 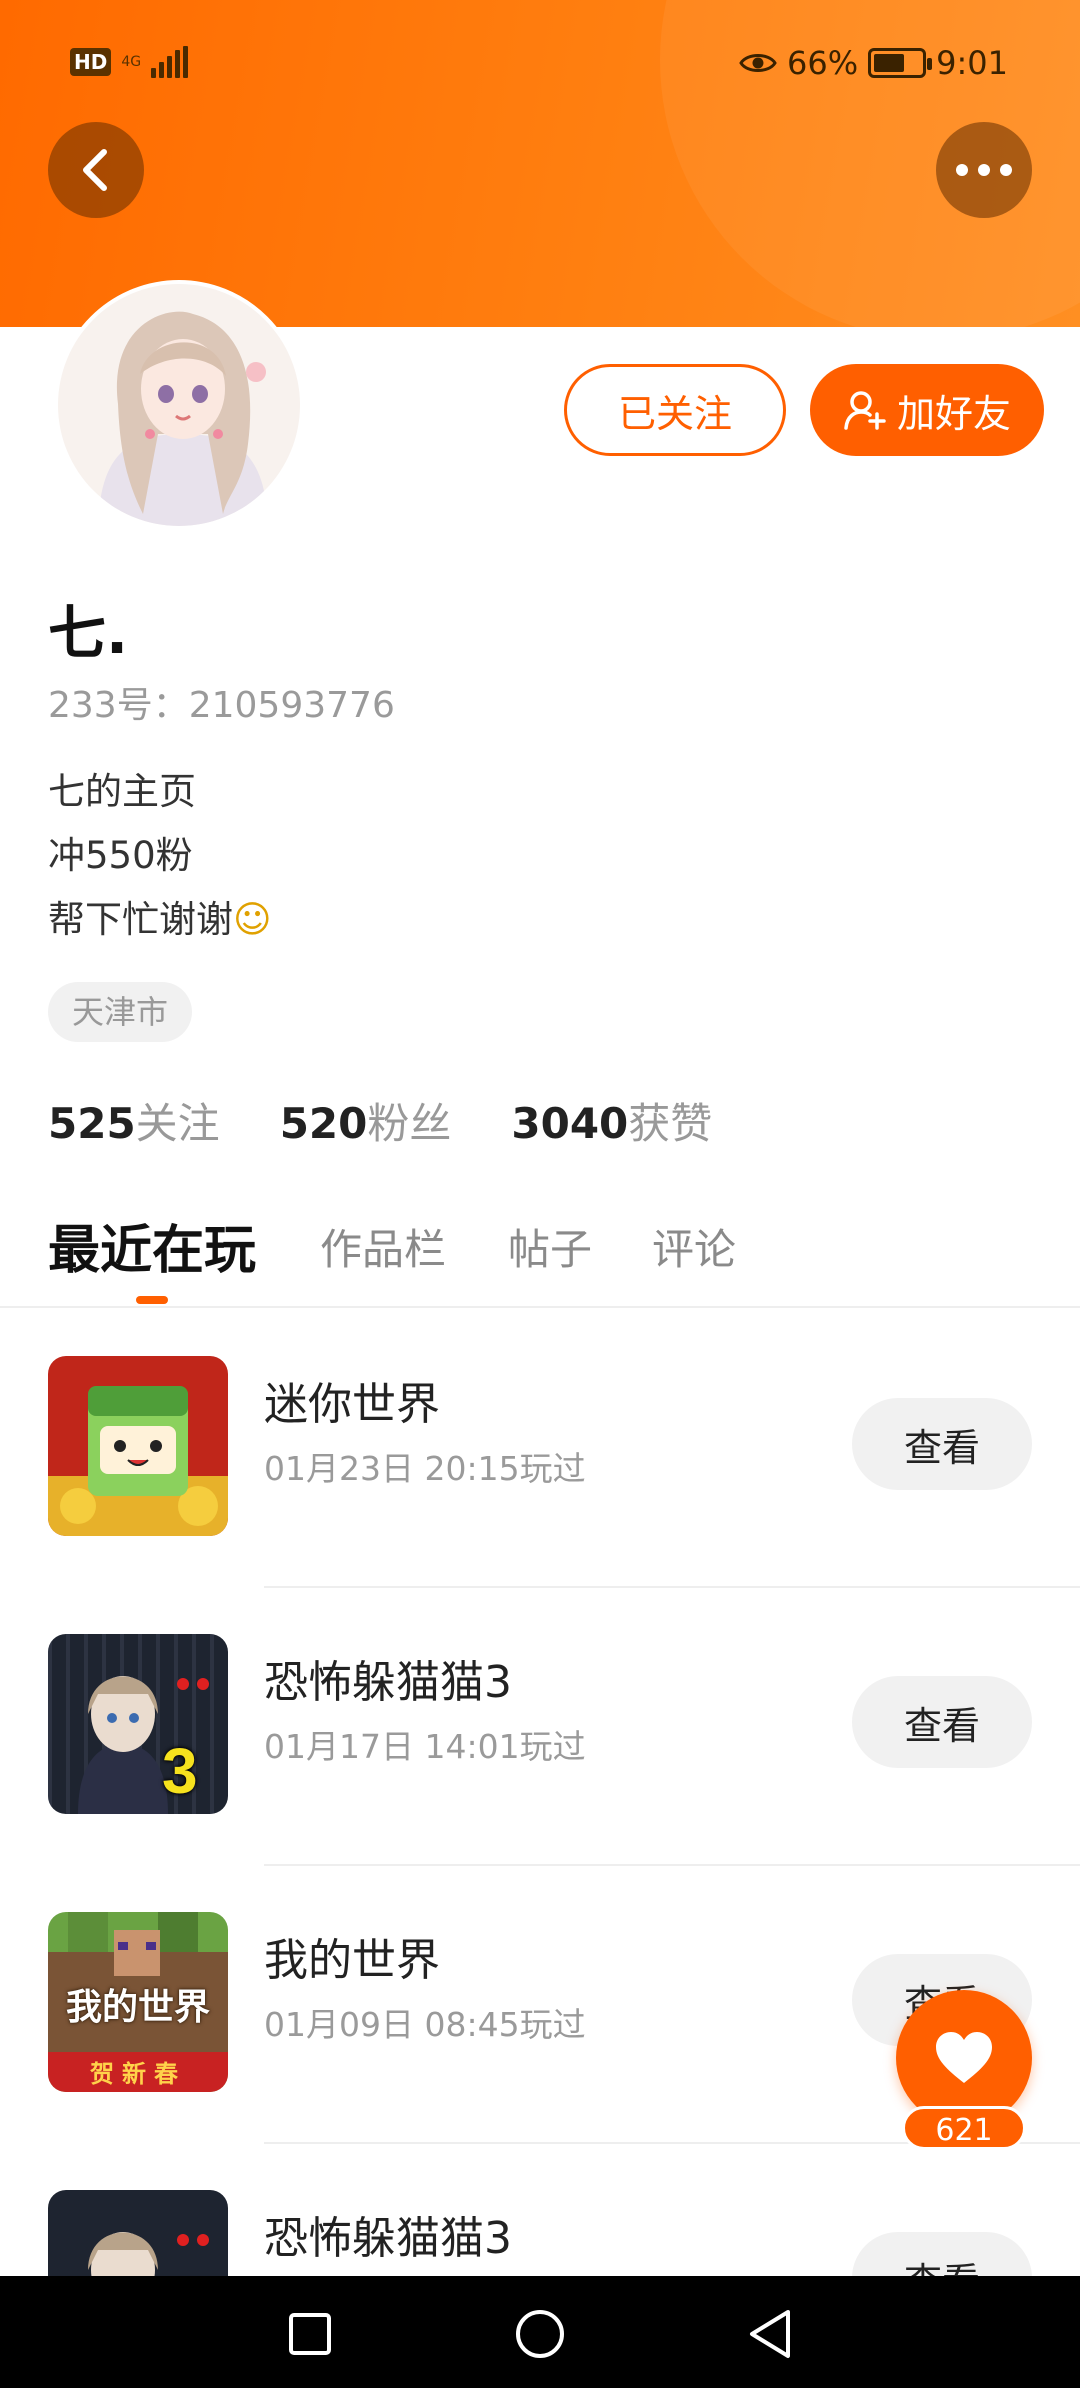 I want to click on stat-label: 获赞, so click(x=670, y=1123).